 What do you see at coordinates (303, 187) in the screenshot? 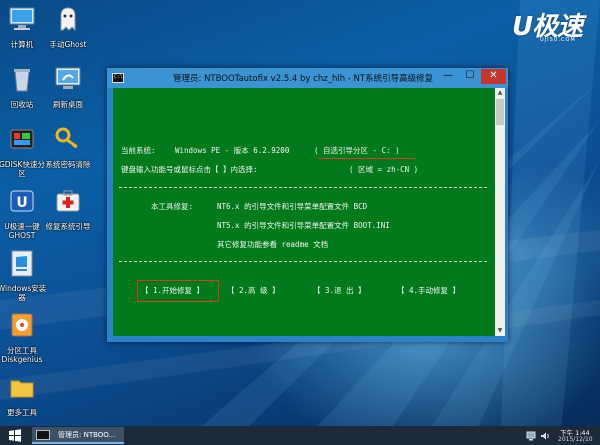
I see `divider-top` at bounding box center [303, 187].